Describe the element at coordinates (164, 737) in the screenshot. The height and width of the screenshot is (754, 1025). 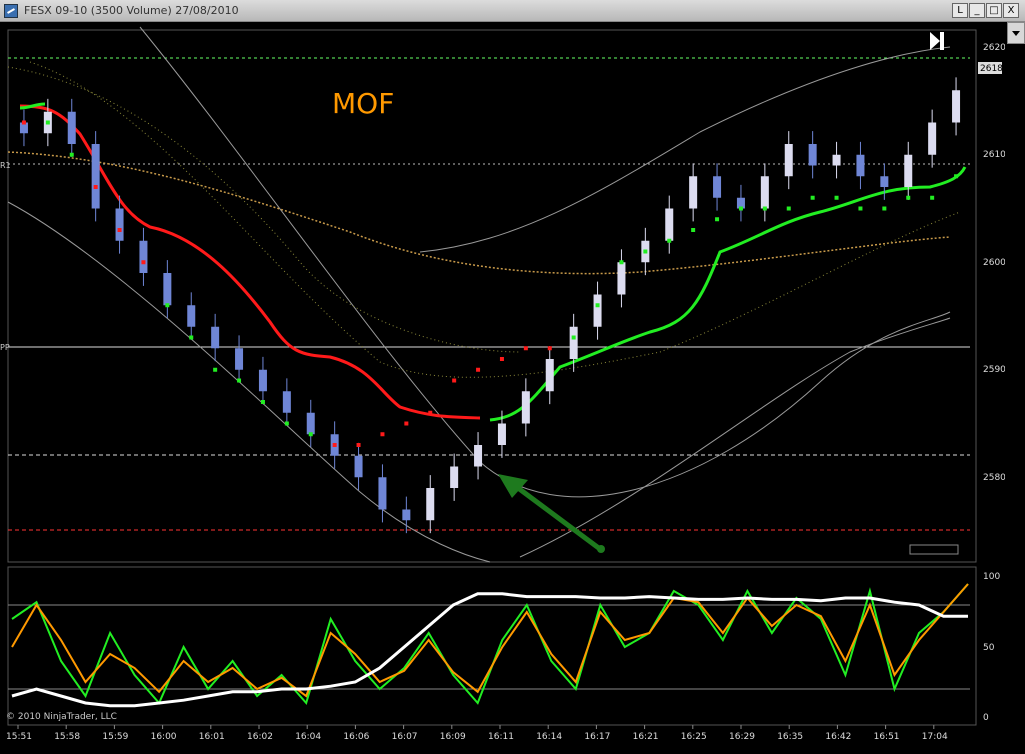
I see `time-tick-label: 16:00` at that location.